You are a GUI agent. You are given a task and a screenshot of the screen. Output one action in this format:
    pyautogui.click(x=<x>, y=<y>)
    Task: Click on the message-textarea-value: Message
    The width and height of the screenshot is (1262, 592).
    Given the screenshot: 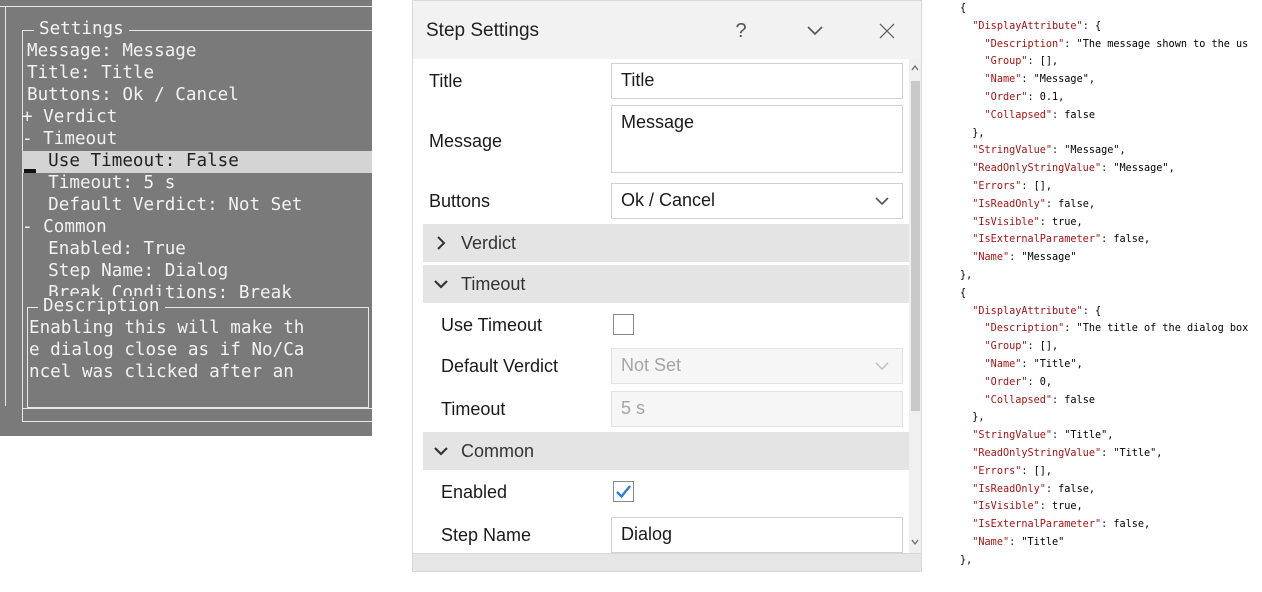 What is the action you would take?
    pyautogui.click(x=658, y=122)
    